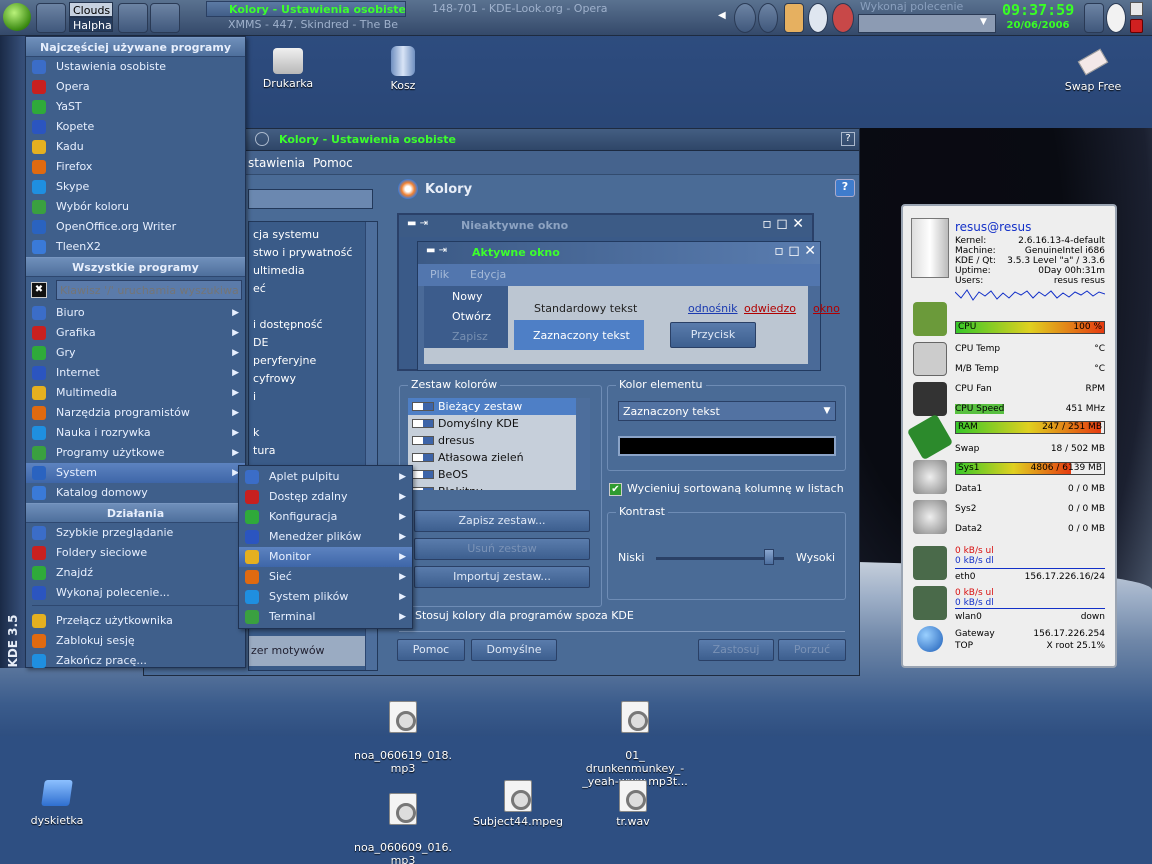 Image resolution: width=1152 pixels, height=864 pixels. Describe the element at coordinates (927, 23) in the screenshot. I see `run-command-input` at that location.